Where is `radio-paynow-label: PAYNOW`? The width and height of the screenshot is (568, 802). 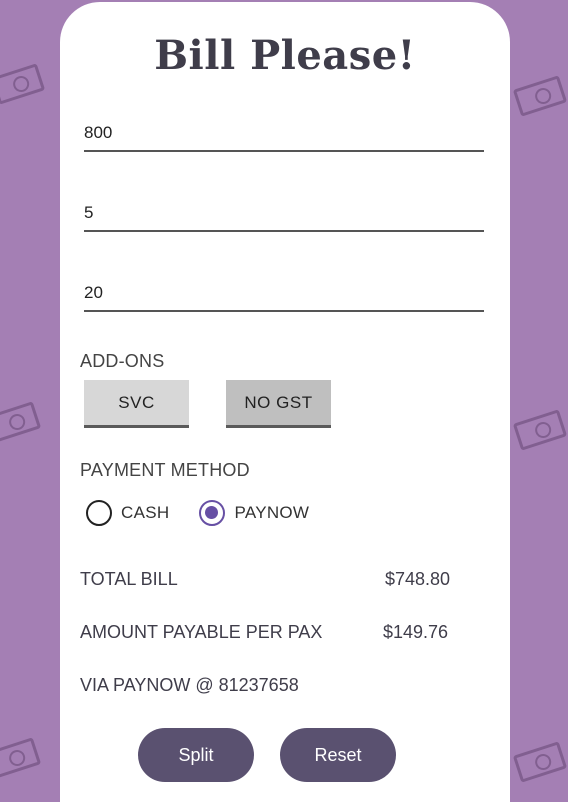
radio-paynow-label: PAYNOW is located at coordinates (272, 512).